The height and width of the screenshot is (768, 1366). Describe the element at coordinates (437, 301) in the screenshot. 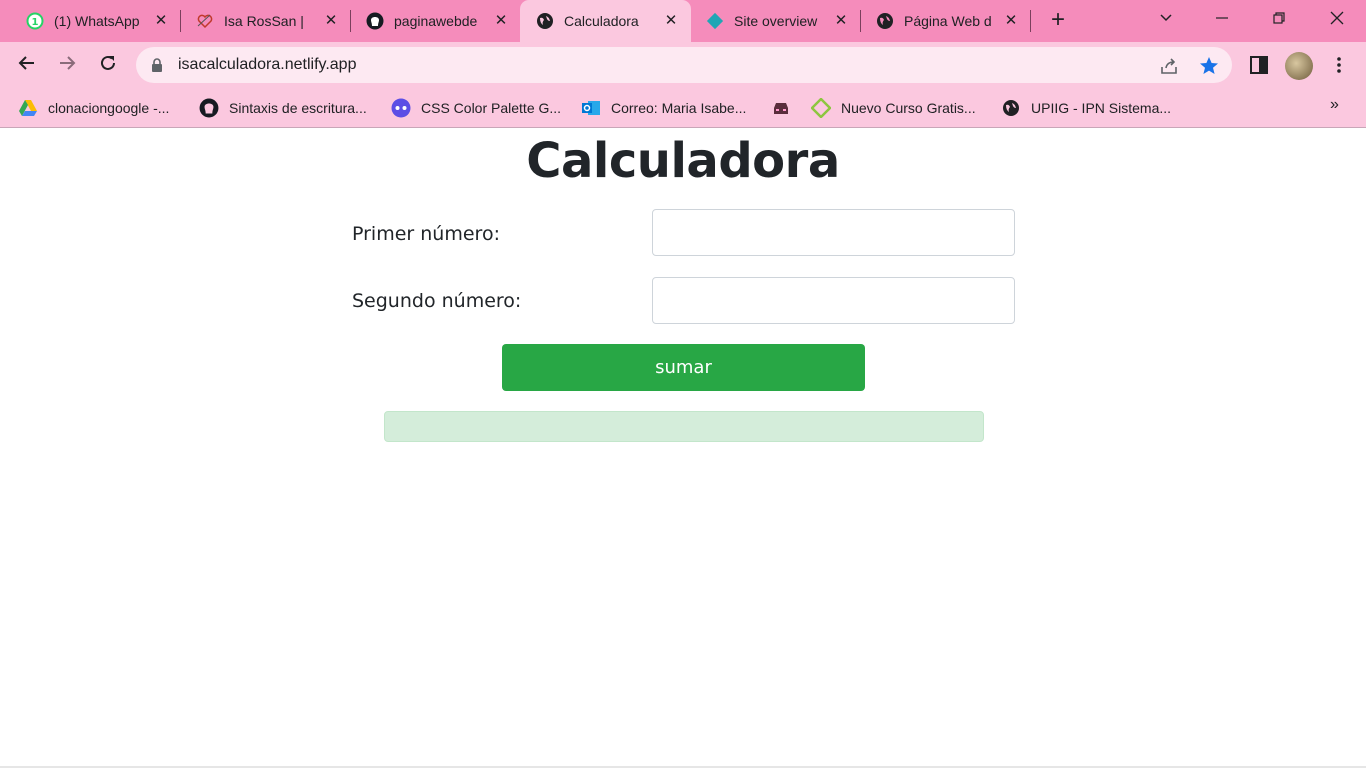

I see `second-number-label: Segundo número:` at that location.